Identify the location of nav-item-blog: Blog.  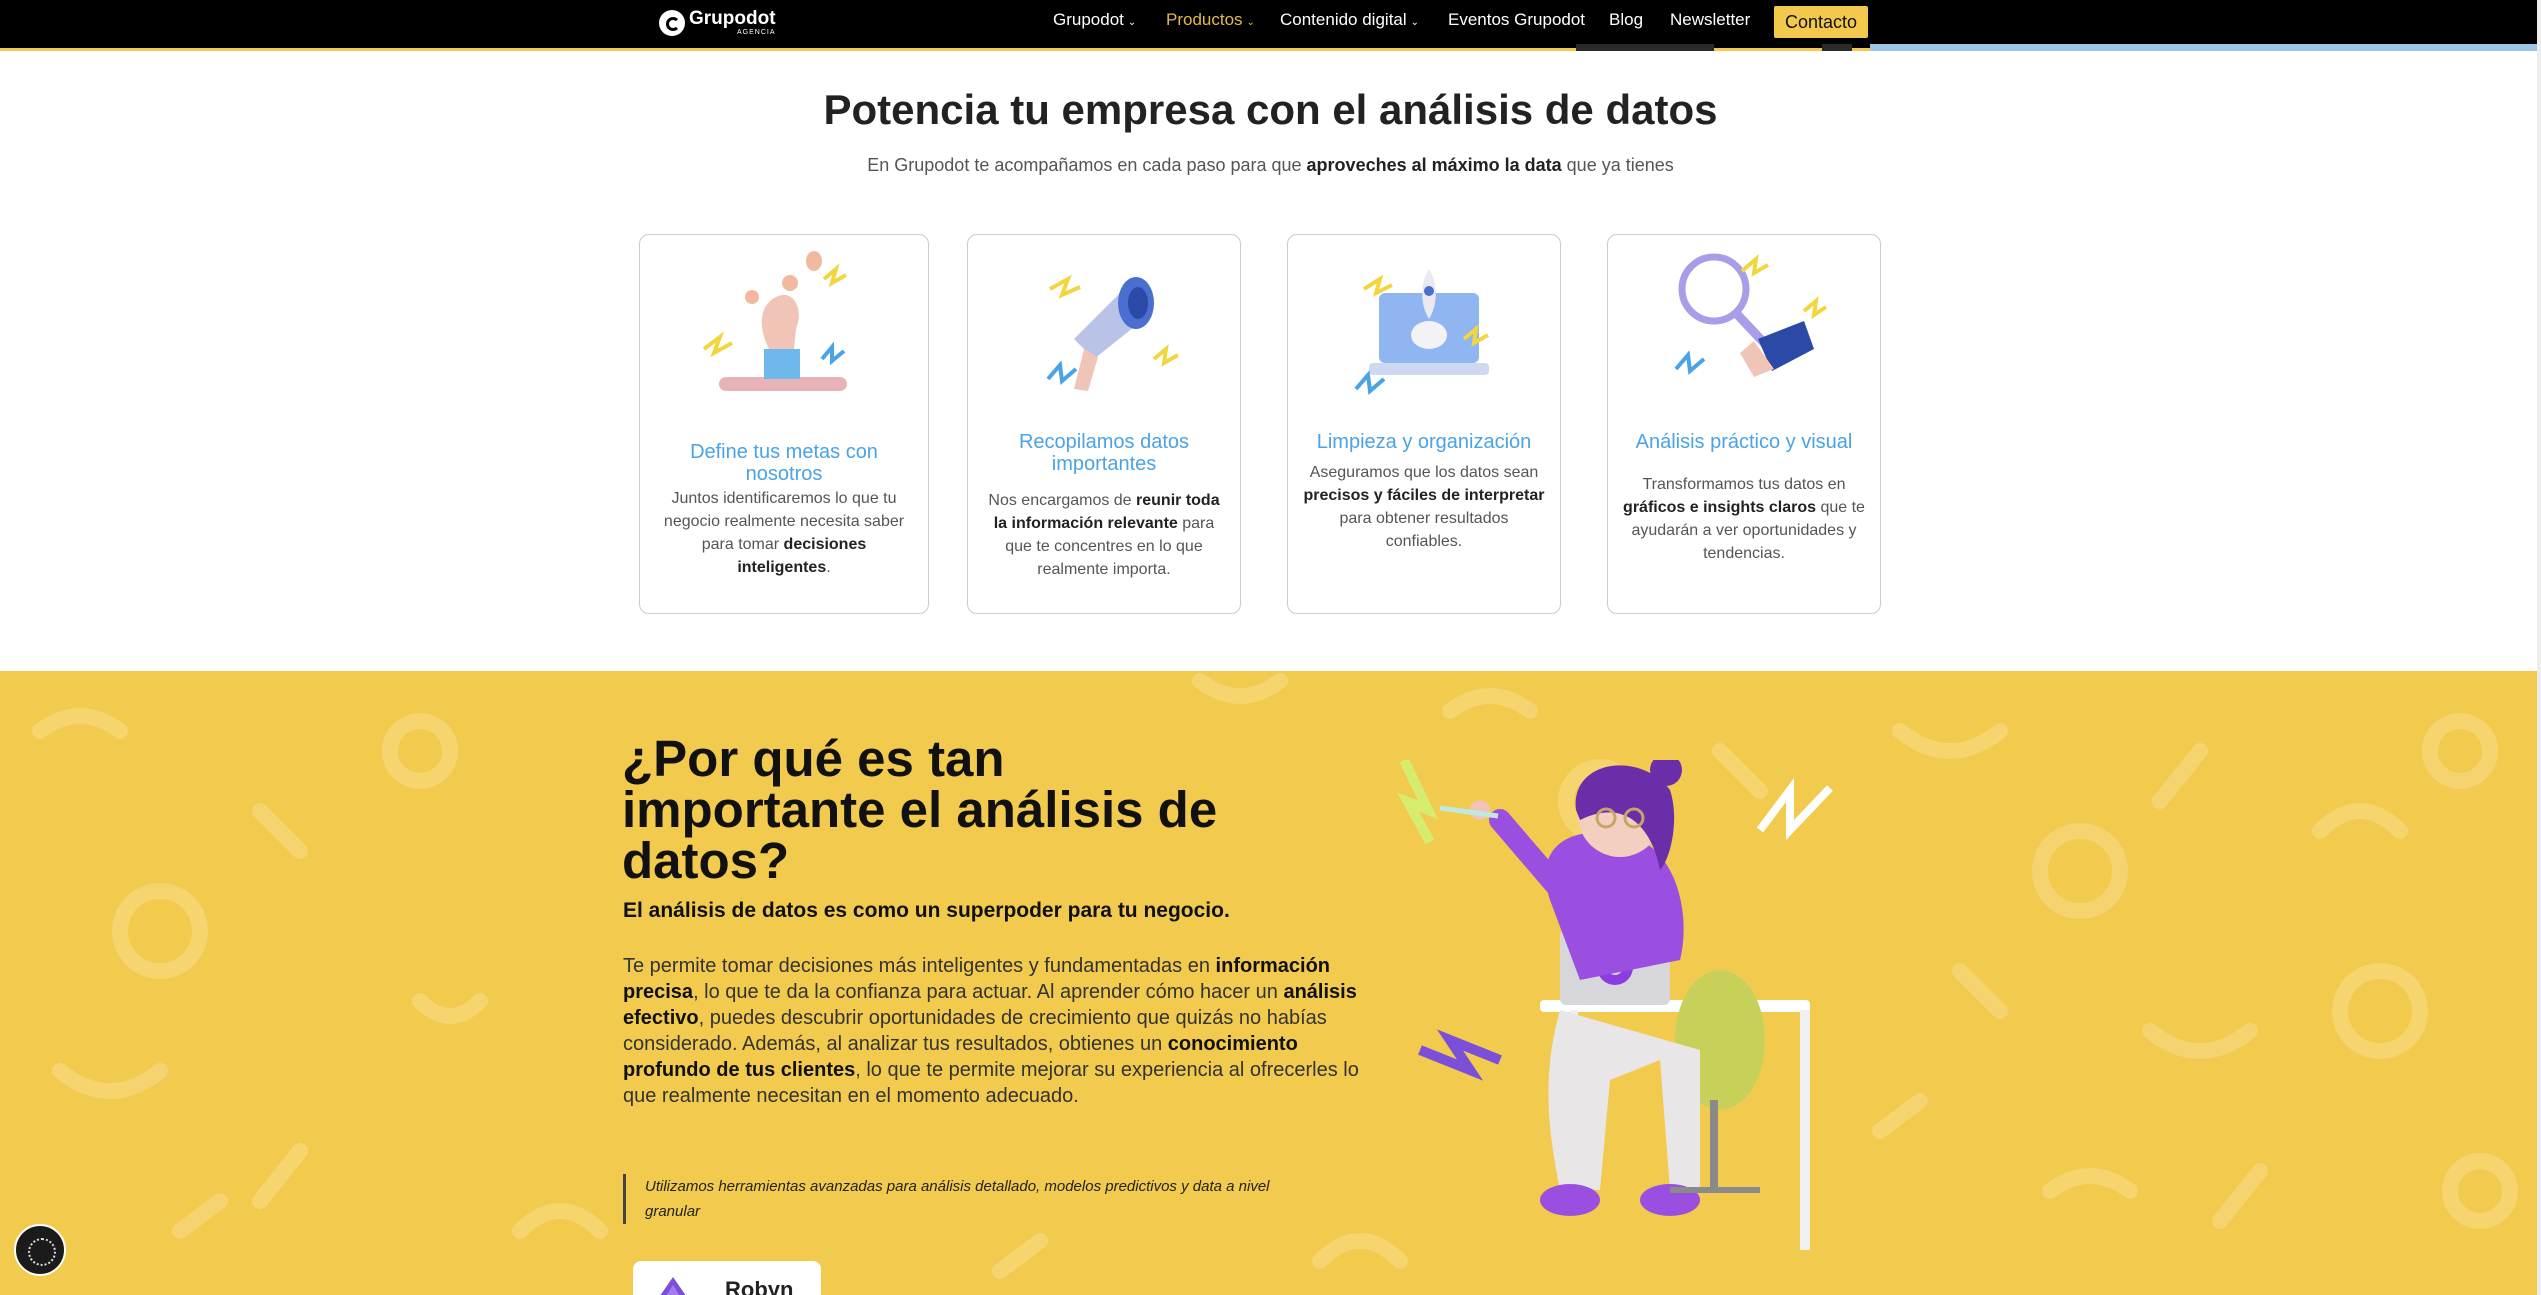
(1626, 20).